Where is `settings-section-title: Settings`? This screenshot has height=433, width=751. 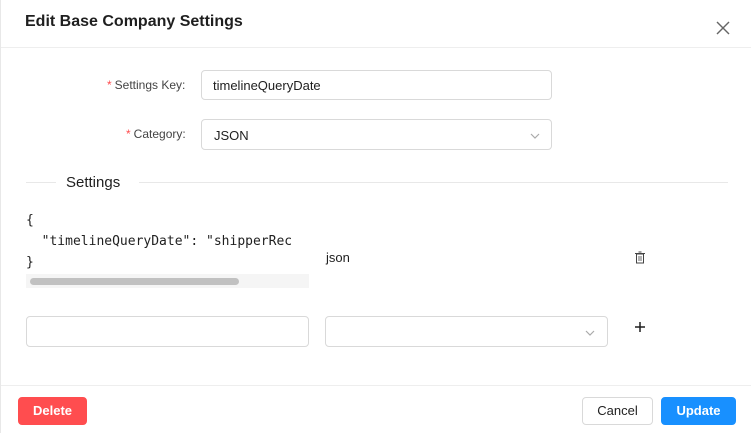 settings-section-title: Settings is located at coordinates (93, 182).